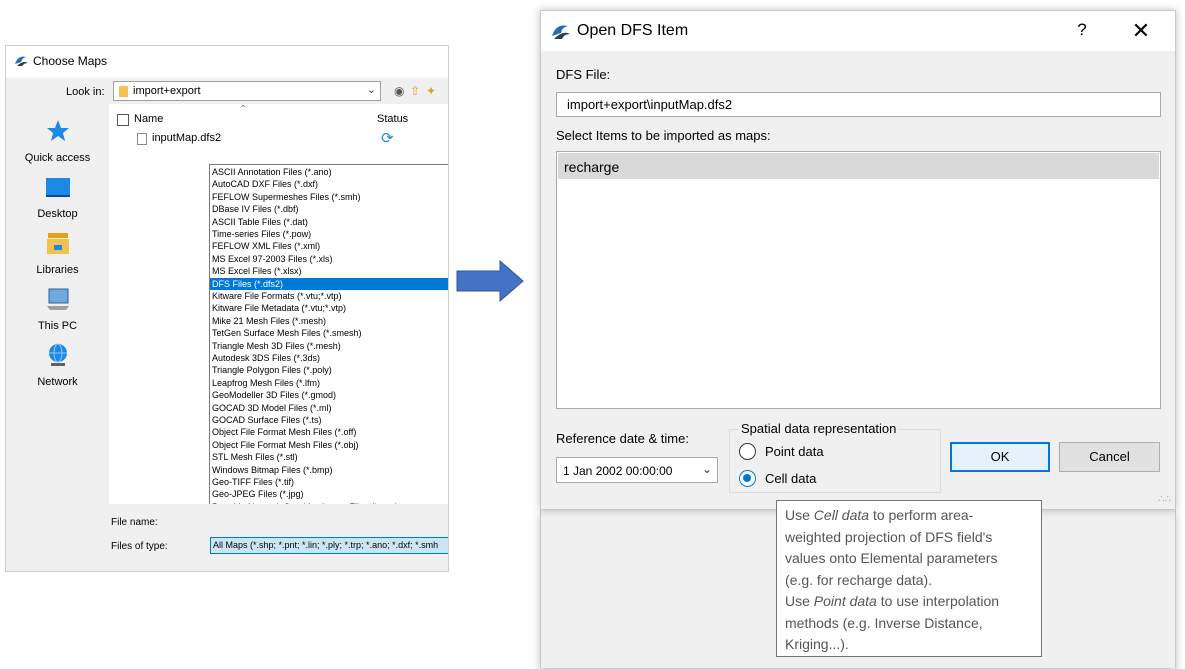 The image size is (1185, 669). What do you see at coordinates (592, 167) in the screenshot?
I see `item-label: recharge` at bounding box center [592, 167].